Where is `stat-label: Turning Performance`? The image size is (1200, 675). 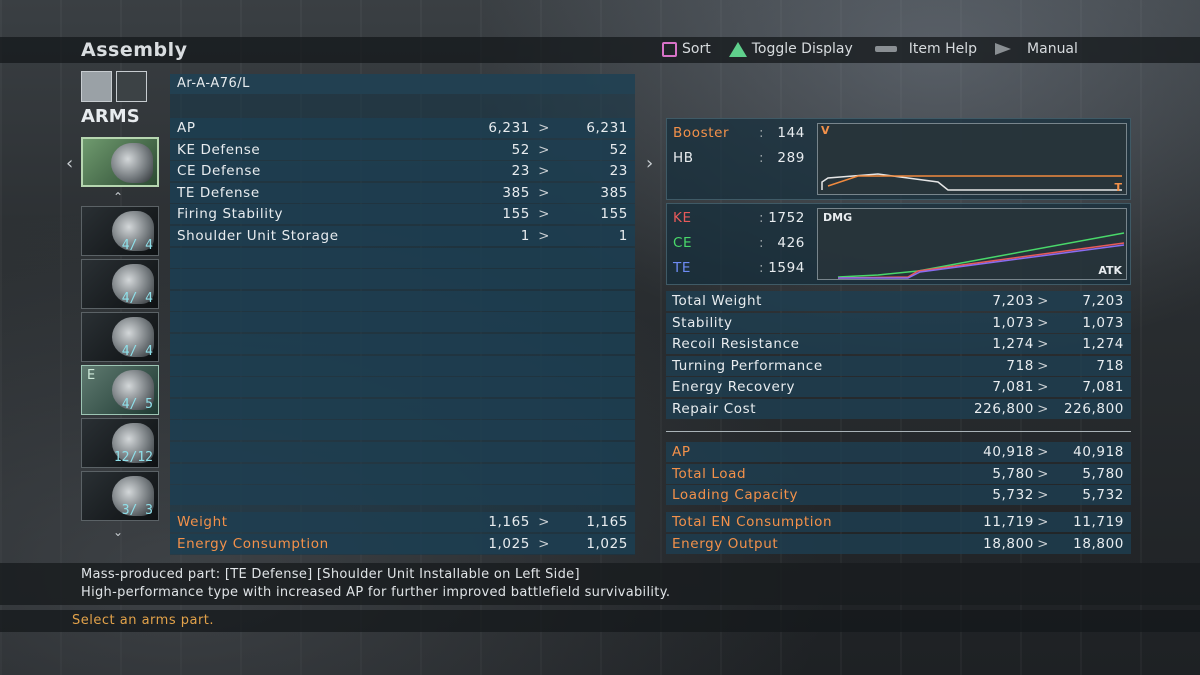
stat-label: Turning Performance is located at coordinates (747, 365).